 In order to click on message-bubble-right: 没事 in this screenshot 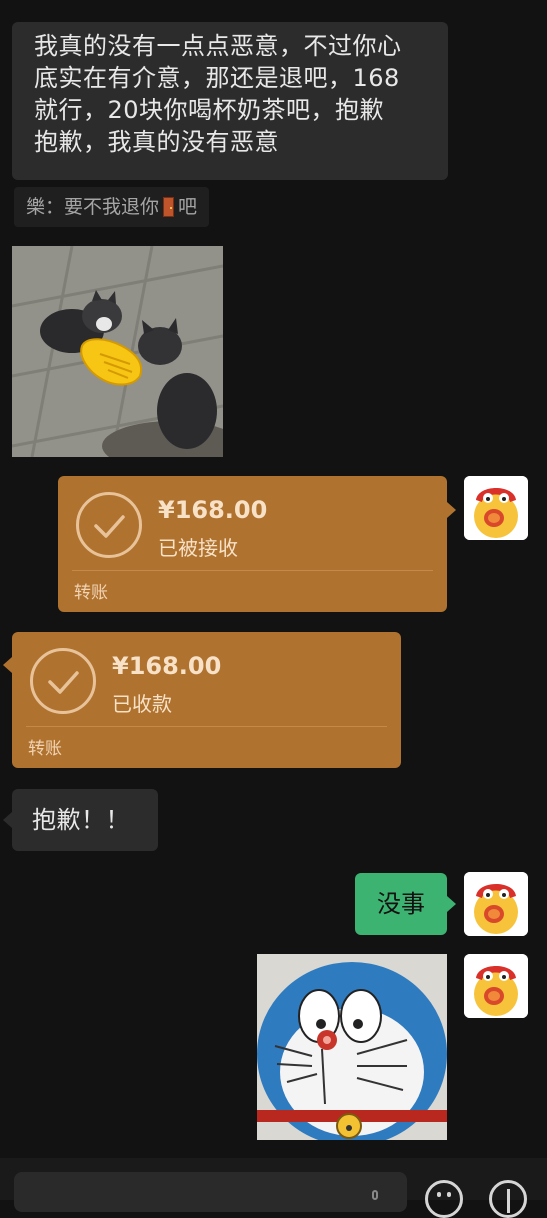, I will do `click(401, 904)`.